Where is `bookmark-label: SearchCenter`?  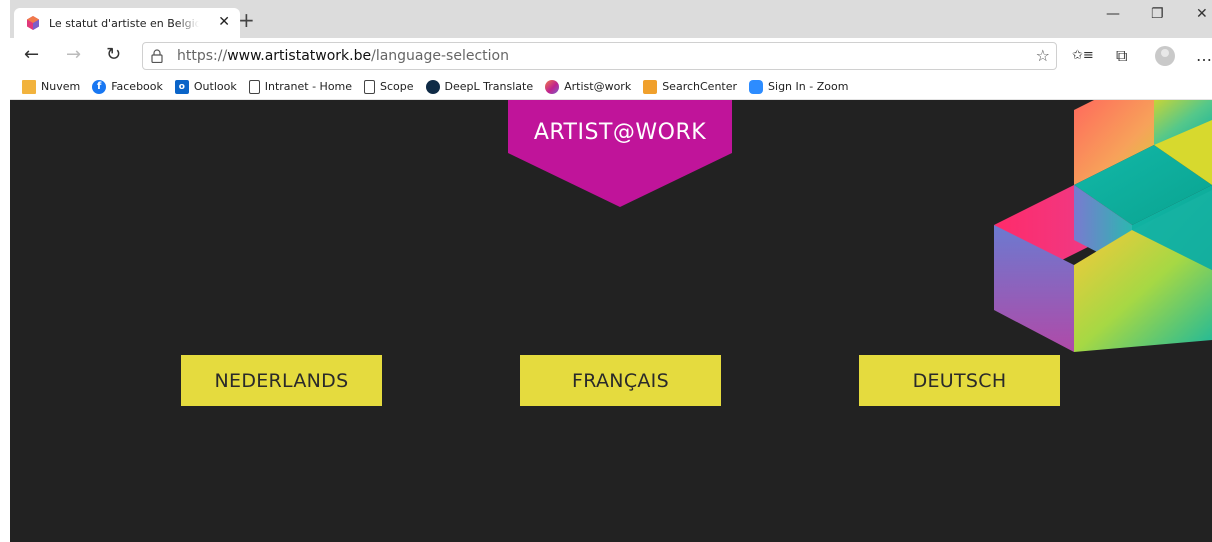
bookmark-label: SearchCenter is located at coordinates (700, 86).